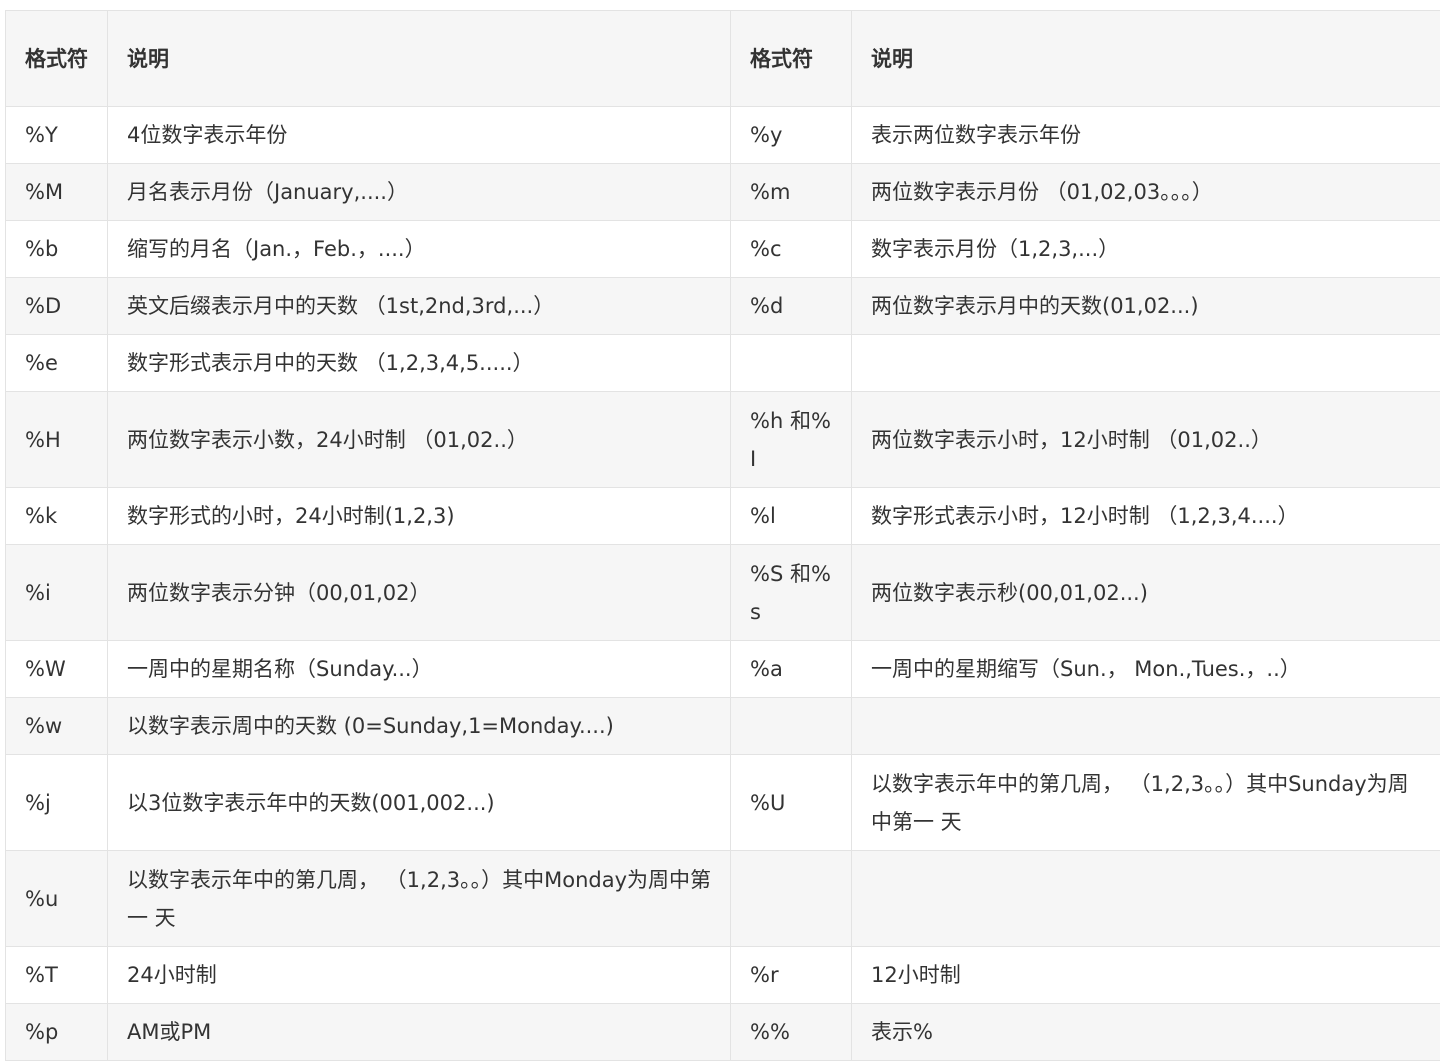 The image size is (1440, 1062). What do you see at coordinates (56, 516) in the screenshot?
I see `format-specifier-cell: %k` at bounding box center [56, 516].